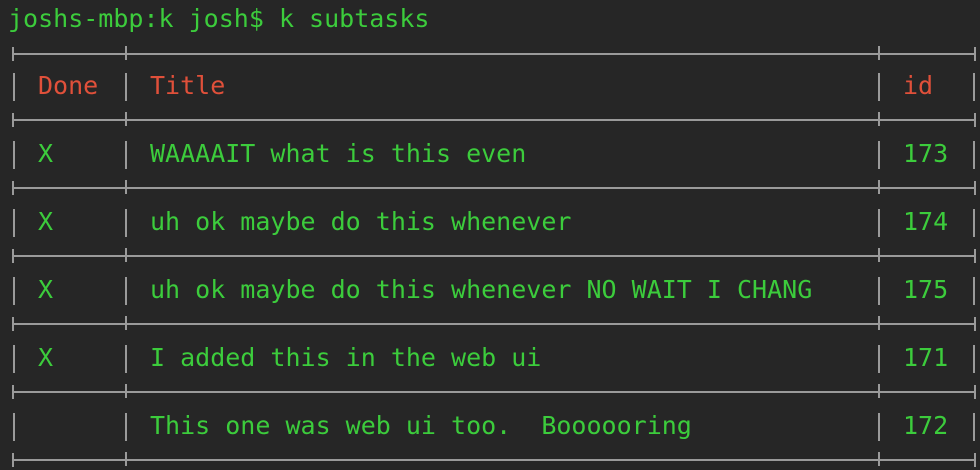  What do you see at coordinates (494, 54) in the screenshot?
I see `table-border-top` at bounding box center [494, 54].